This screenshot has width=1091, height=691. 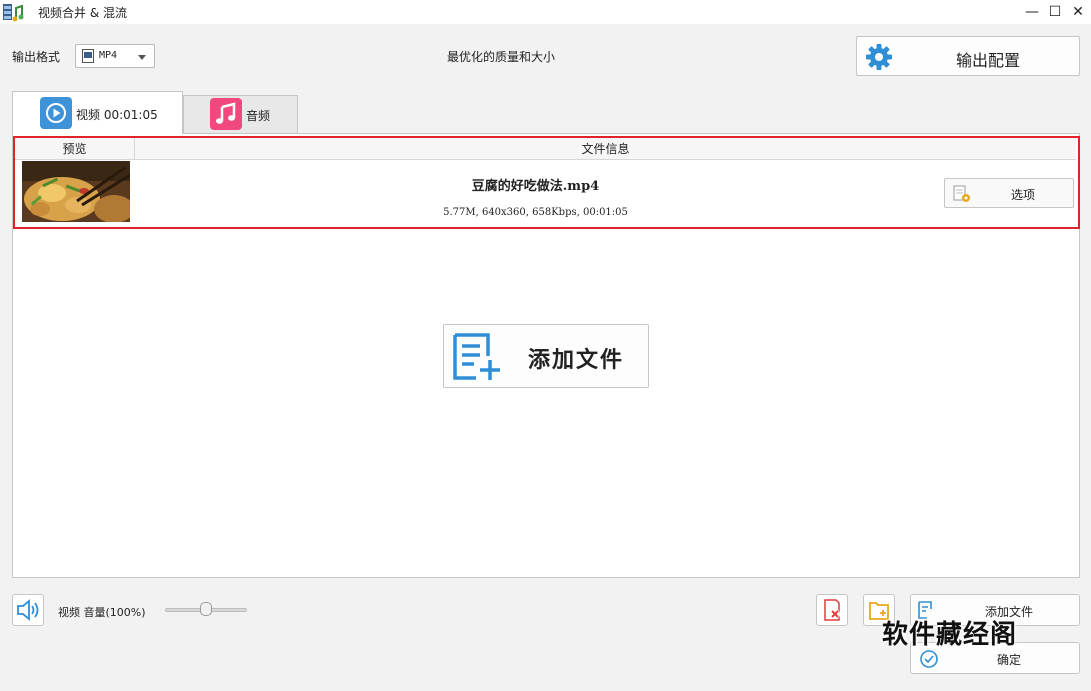 What do you see at coordinates (108, 55) in the screenshot?
I see `output-format-value: MP4` at bounding box center [108, 55].